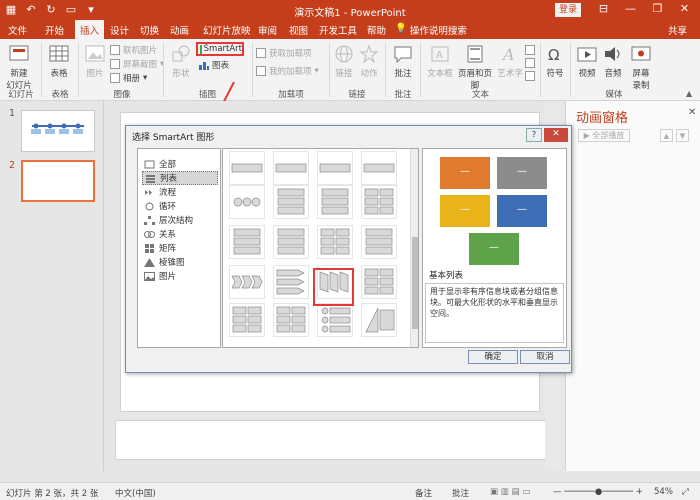 The width and height of the screenshot is (700, 500). I want to click on album-button: 相册 ▾, so click(128, 78).